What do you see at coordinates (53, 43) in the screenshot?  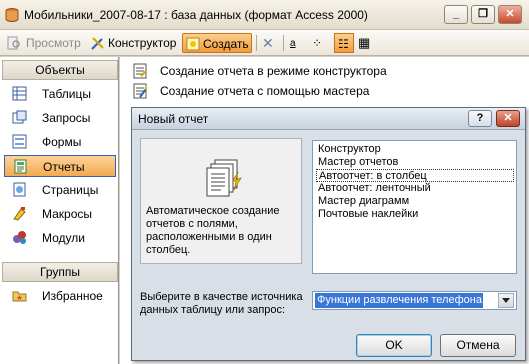 I see `preview-label: Просмотр` at bounding box center [53, 43].